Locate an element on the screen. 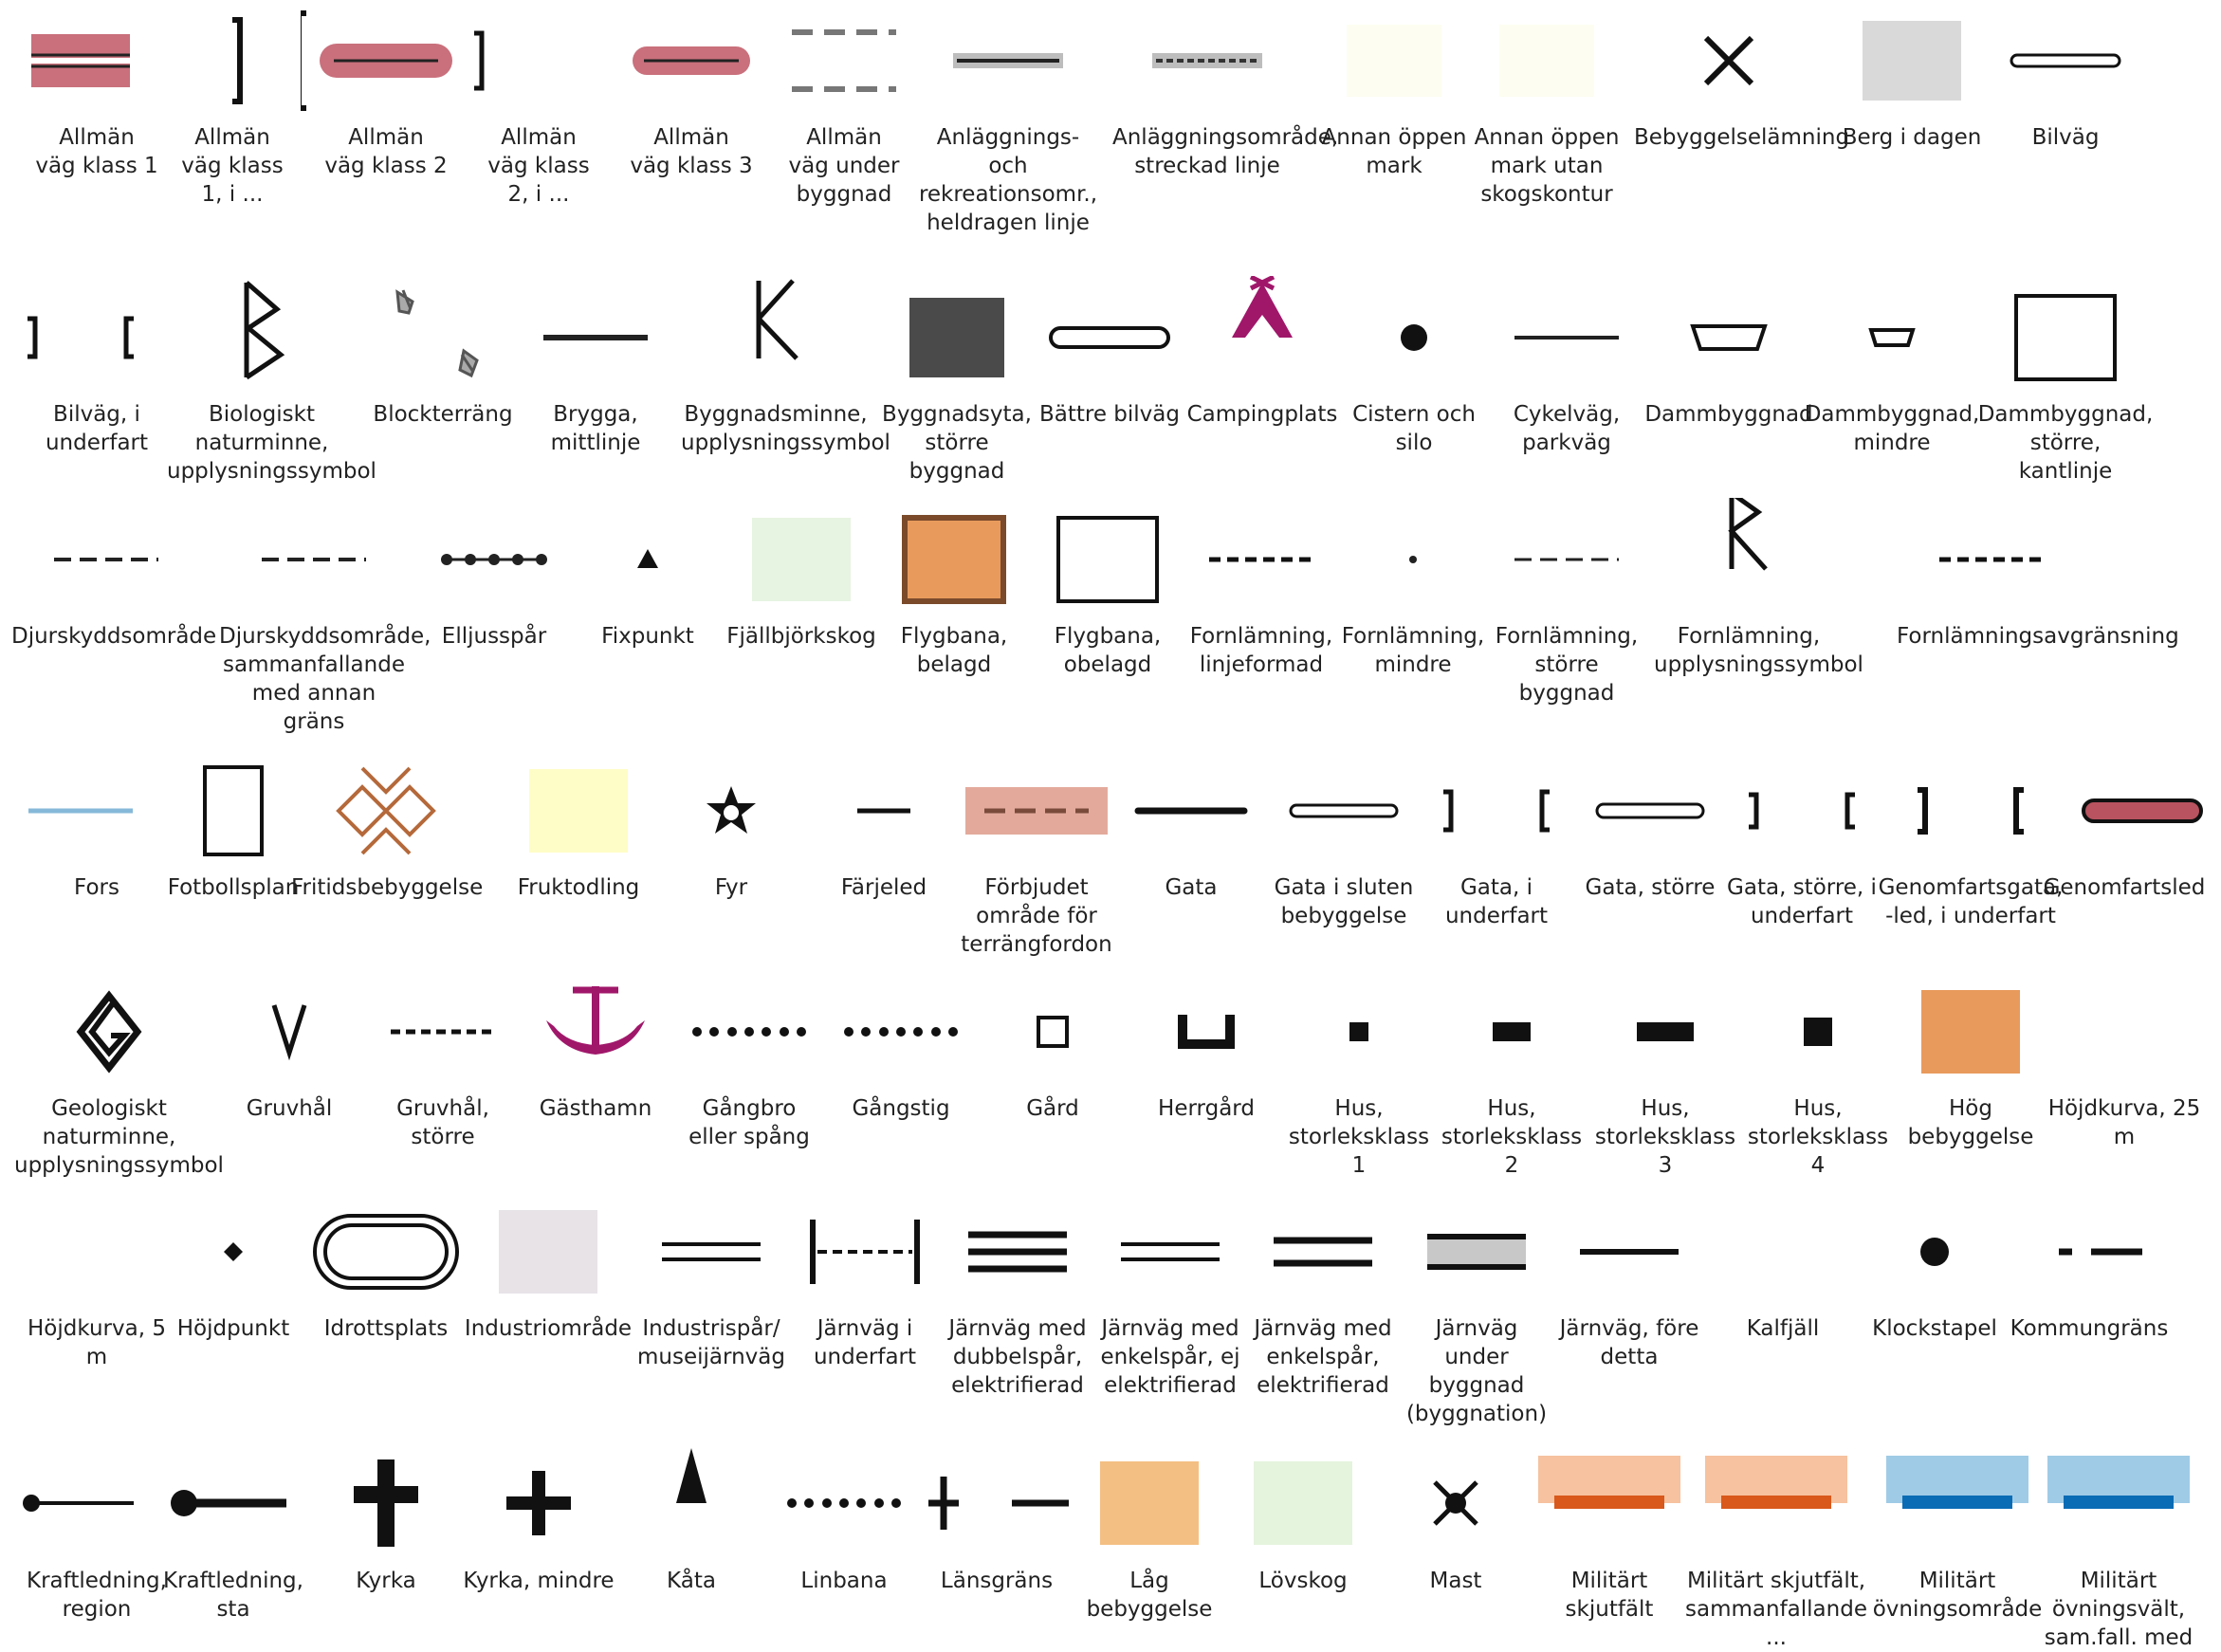 Image resolution: width=2221 pixels, height=1652 pixels. symbol-elljusspar is located at coordinates (494, 559).